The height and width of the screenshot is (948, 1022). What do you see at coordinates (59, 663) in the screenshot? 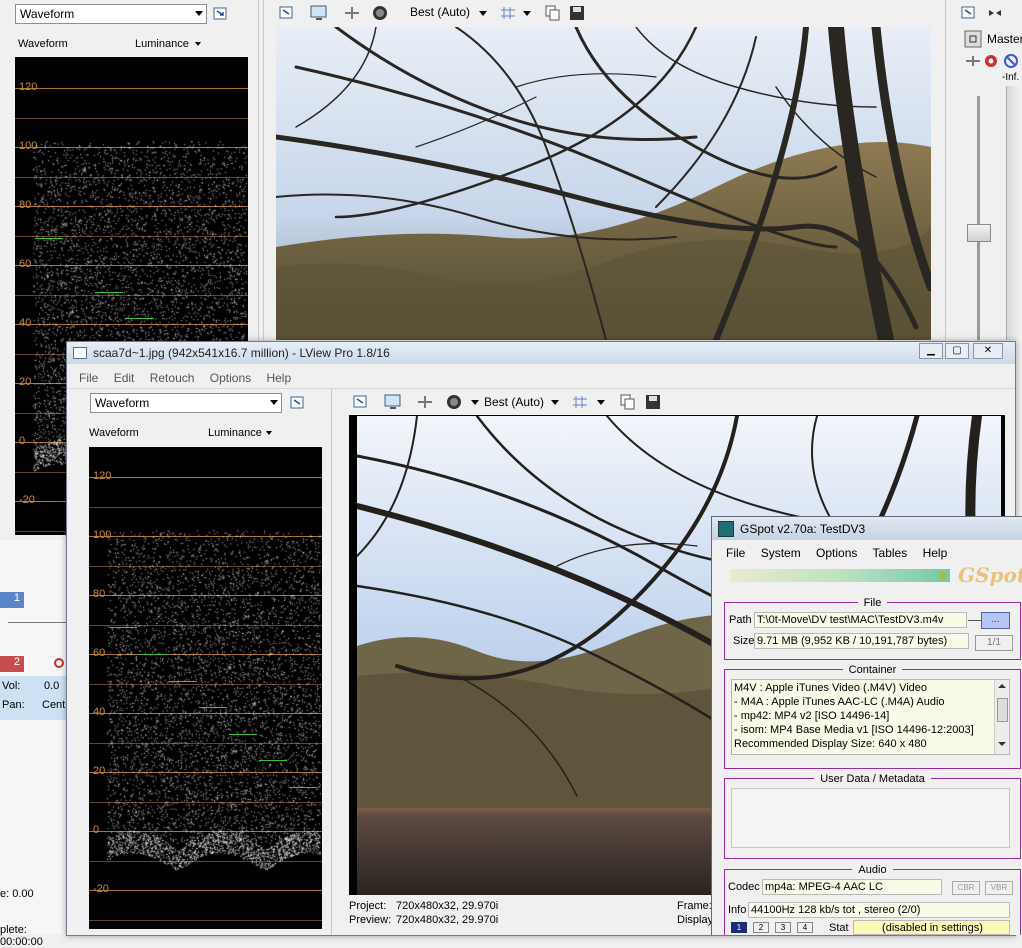
I see `record-icon` at bounding box center [59, 663].